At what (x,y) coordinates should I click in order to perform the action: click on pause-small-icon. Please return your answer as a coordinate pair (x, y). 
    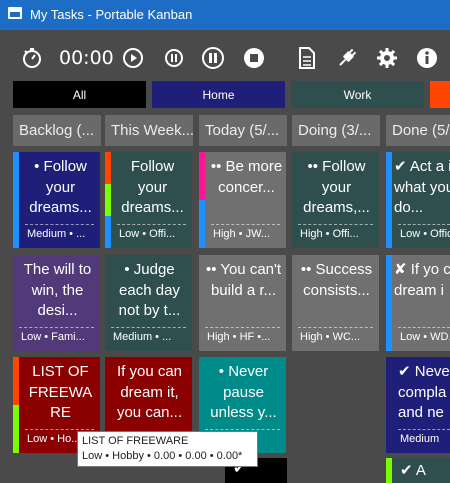
    Looking at the image, I should click on (174, 58).